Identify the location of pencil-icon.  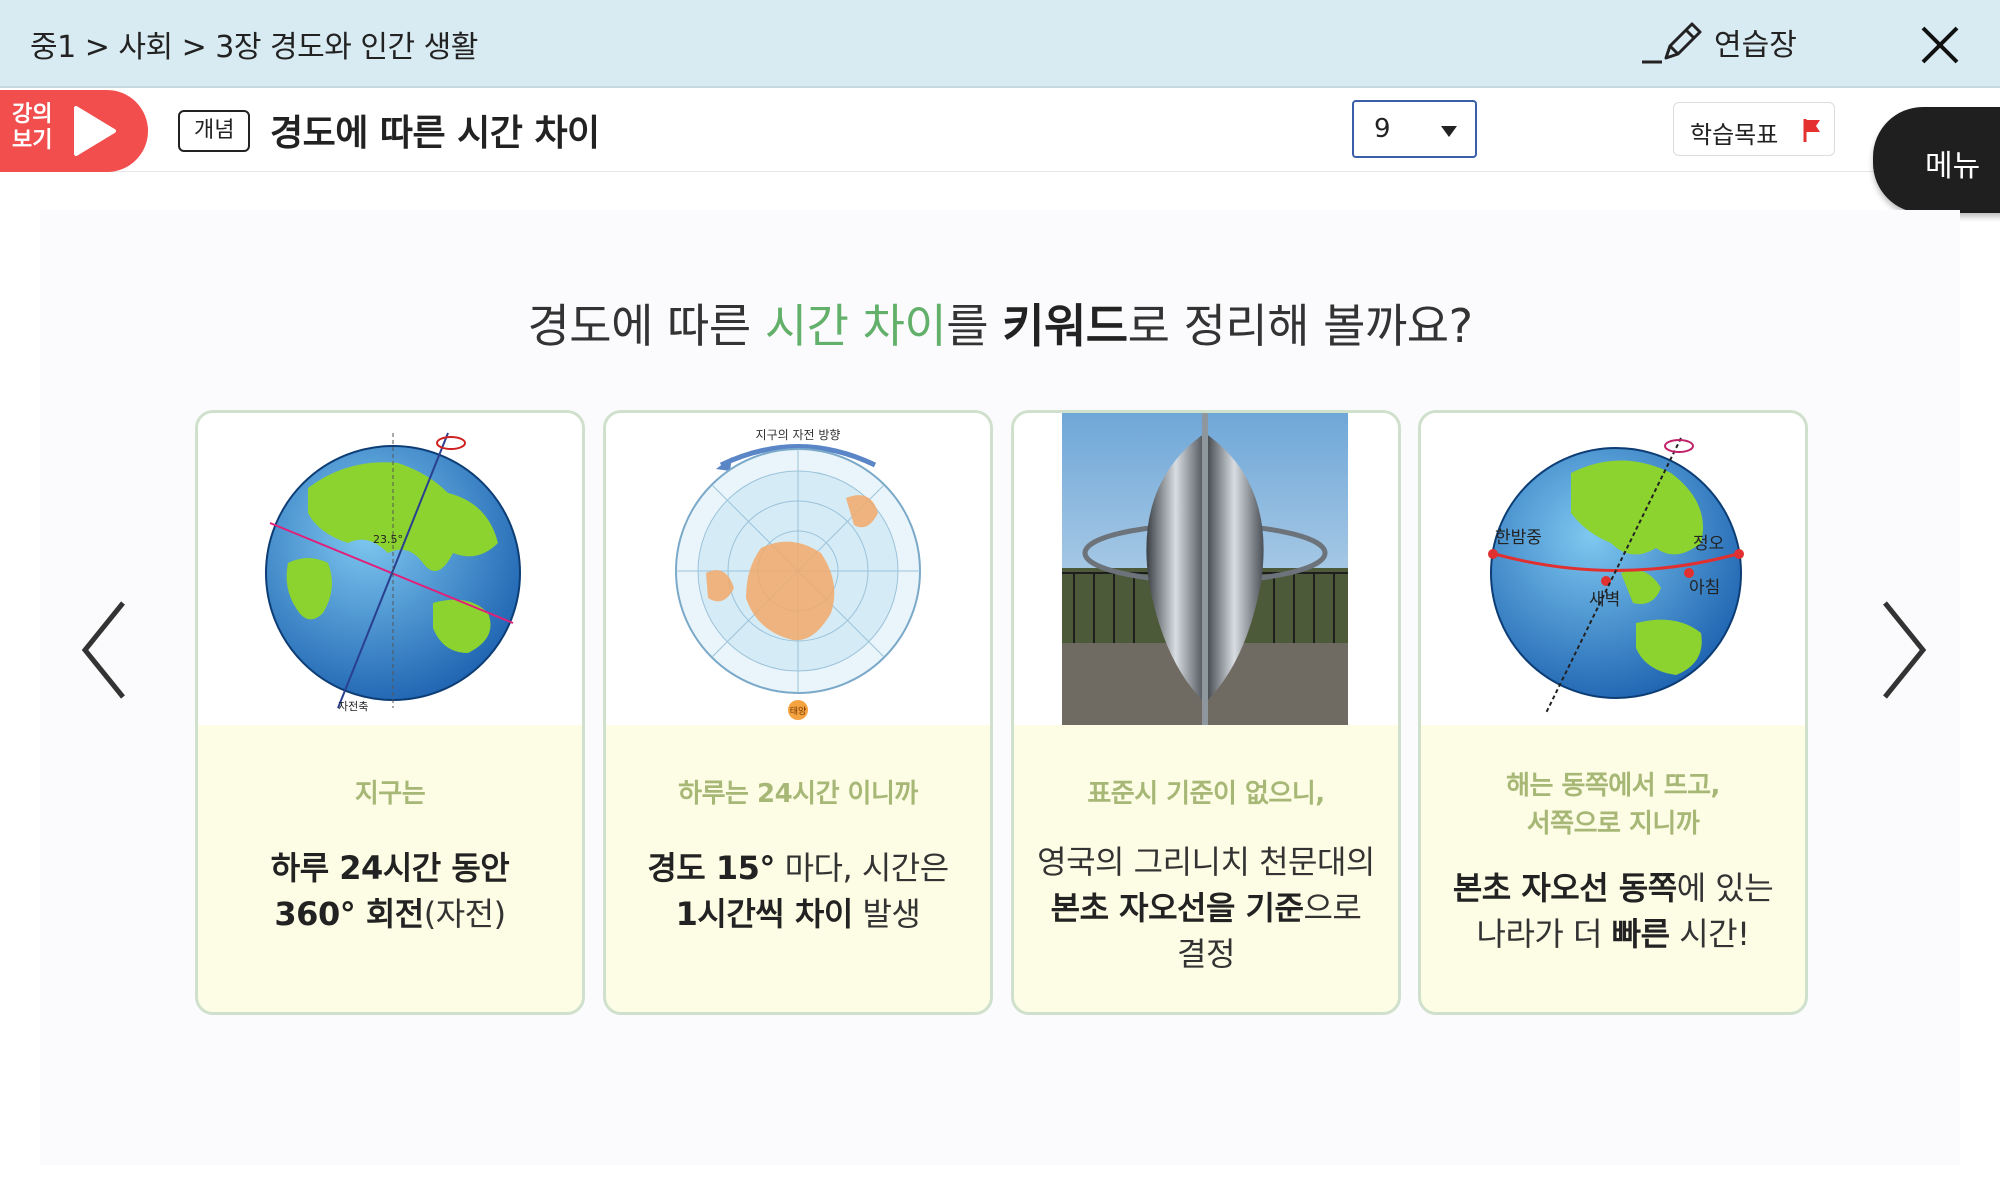
(1672, 43).